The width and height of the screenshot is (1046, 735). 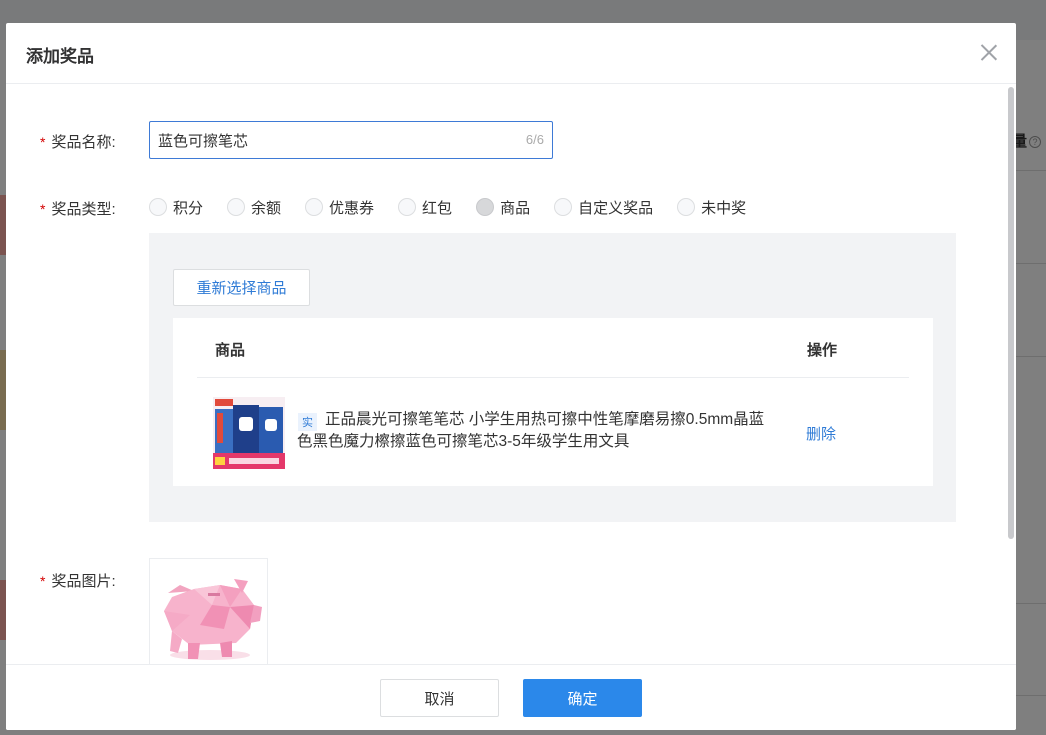 I want to click on goods-thumbnail, so click(x=249, y=433).